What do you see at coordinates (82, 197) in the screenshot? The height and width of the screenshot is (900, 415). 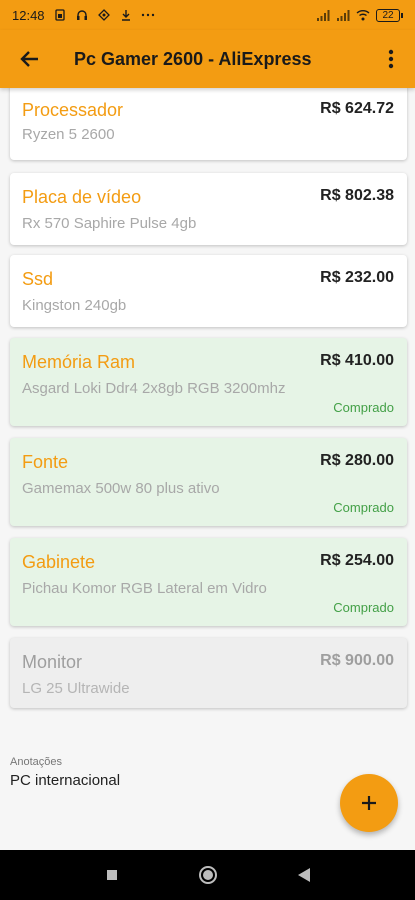 I see `item-name: Placa de vídeo` at bounding box center [82, 197].